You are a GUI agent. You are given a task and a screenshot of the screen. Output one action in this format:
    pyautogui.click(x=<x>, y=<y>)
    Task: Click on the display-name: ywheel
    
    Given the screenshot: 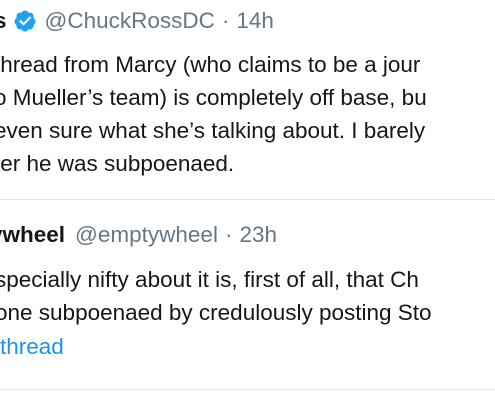 What is the action you would take?
    pyautogui.click(x=32, y=235)
    